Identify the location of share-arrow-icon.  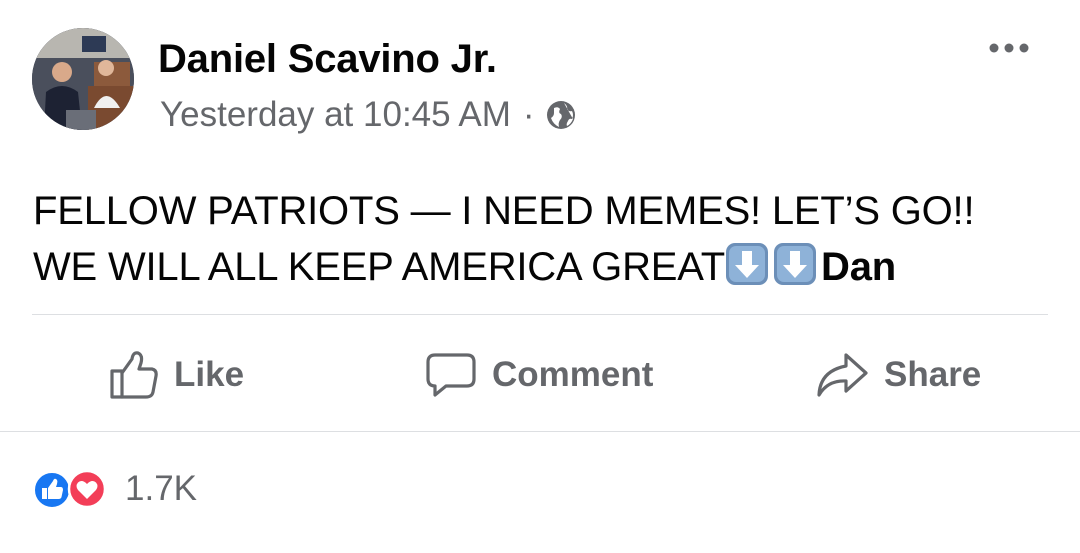
(842, 375).